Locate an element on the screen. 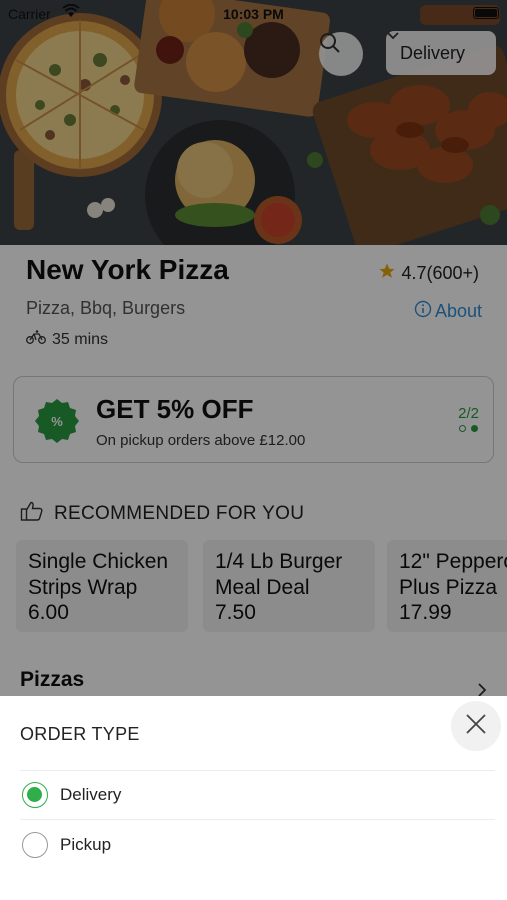  radio-delivery is located at coordinates (35, 795).